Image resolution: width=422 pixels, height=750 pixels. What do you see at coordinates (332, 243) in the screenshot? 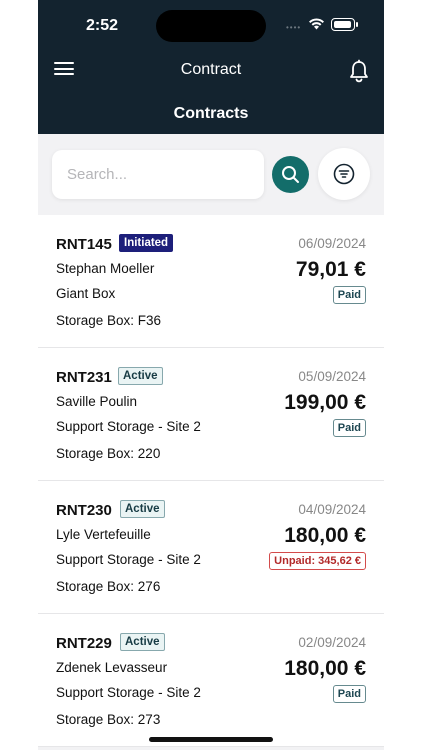
I see `contract-date: 06/09/2024` at bounding box center [332, 243].